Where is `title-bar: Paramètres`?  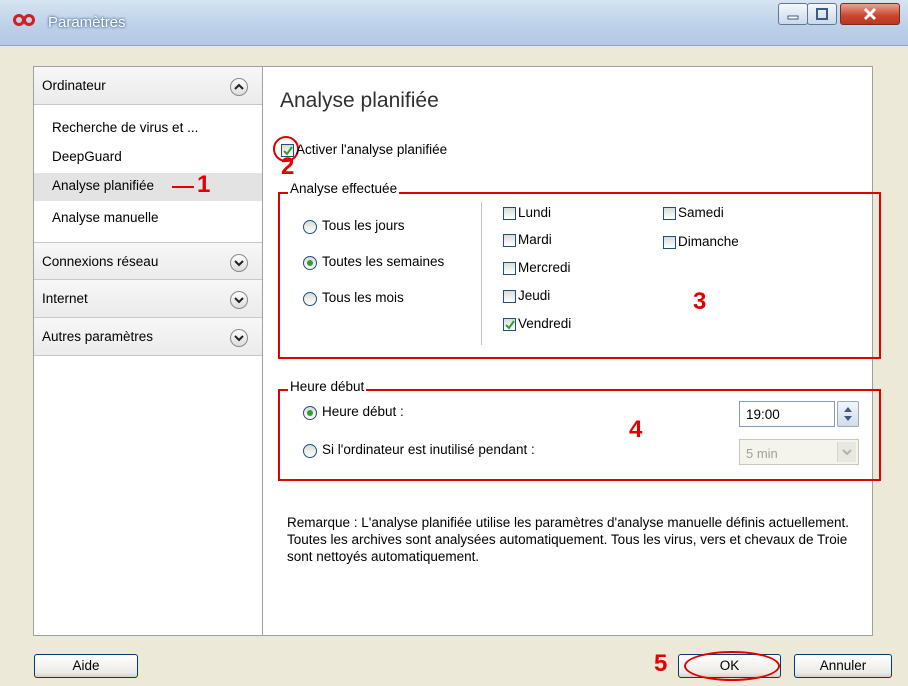 title-bar: Paramètres is located at coordinates (454, 23).